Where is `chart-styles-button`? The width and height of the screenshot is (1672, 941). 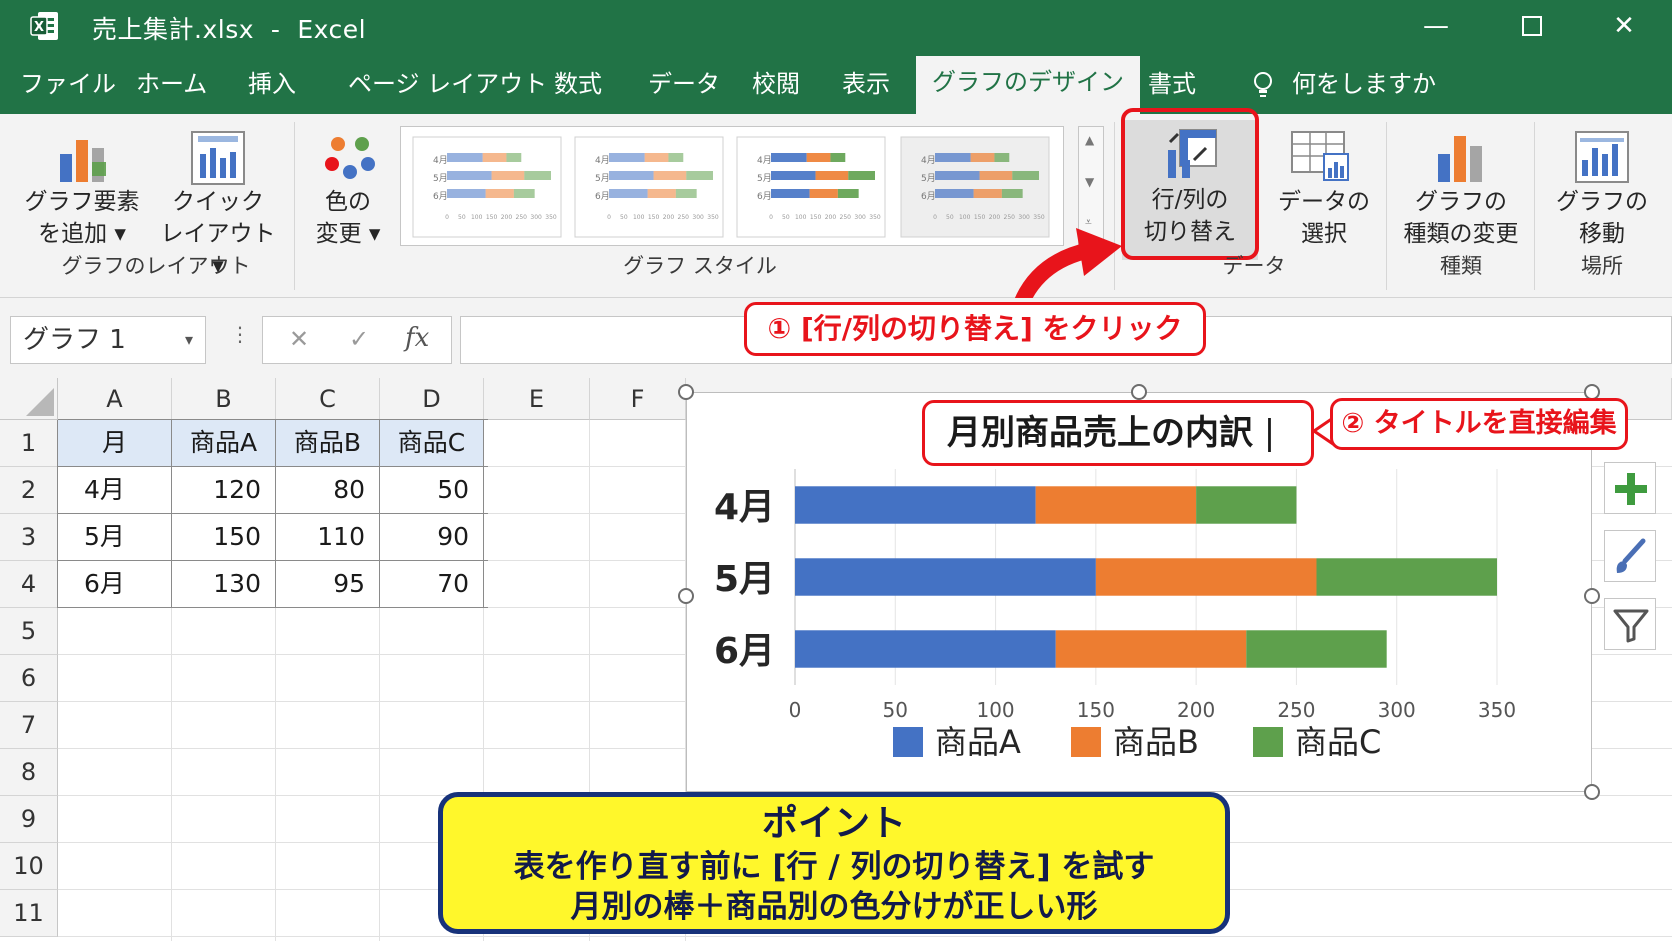
chart-styles-button is located at coordinates (1630, 556).